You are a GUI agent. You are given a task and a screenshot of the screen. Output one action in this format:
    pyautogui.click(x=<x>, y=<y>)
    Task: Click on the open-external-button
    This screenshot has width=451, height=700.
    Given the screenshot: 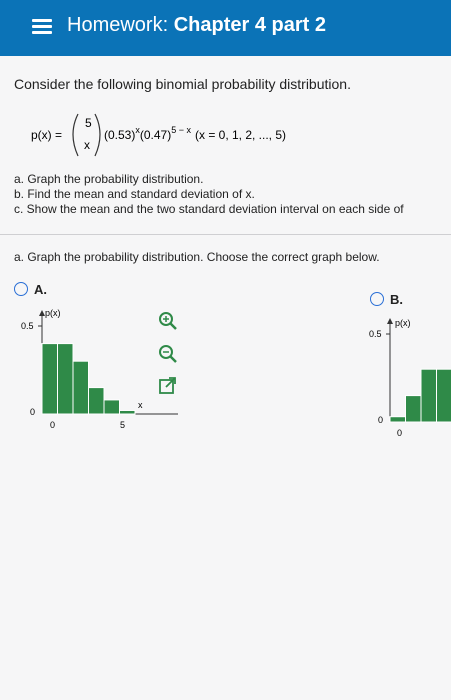 What is the action you would take?
    pyautogui.click(x=168, y=386)
    